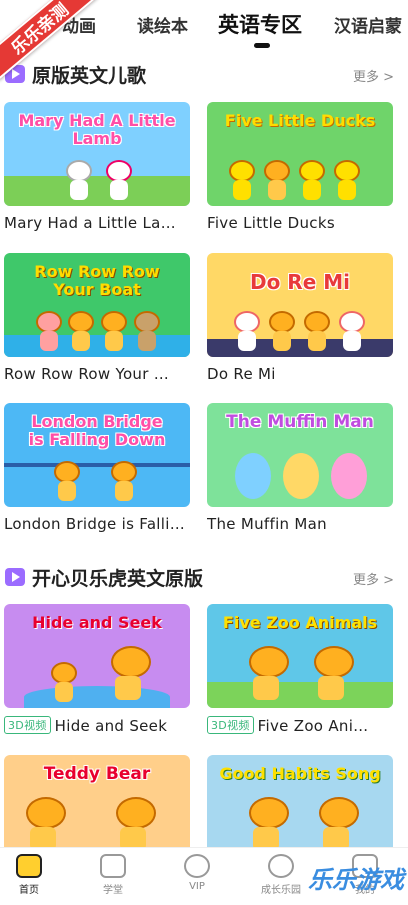 This screenshot has width=408, height=905. I want to click on vip-icon, so click(197, 866).